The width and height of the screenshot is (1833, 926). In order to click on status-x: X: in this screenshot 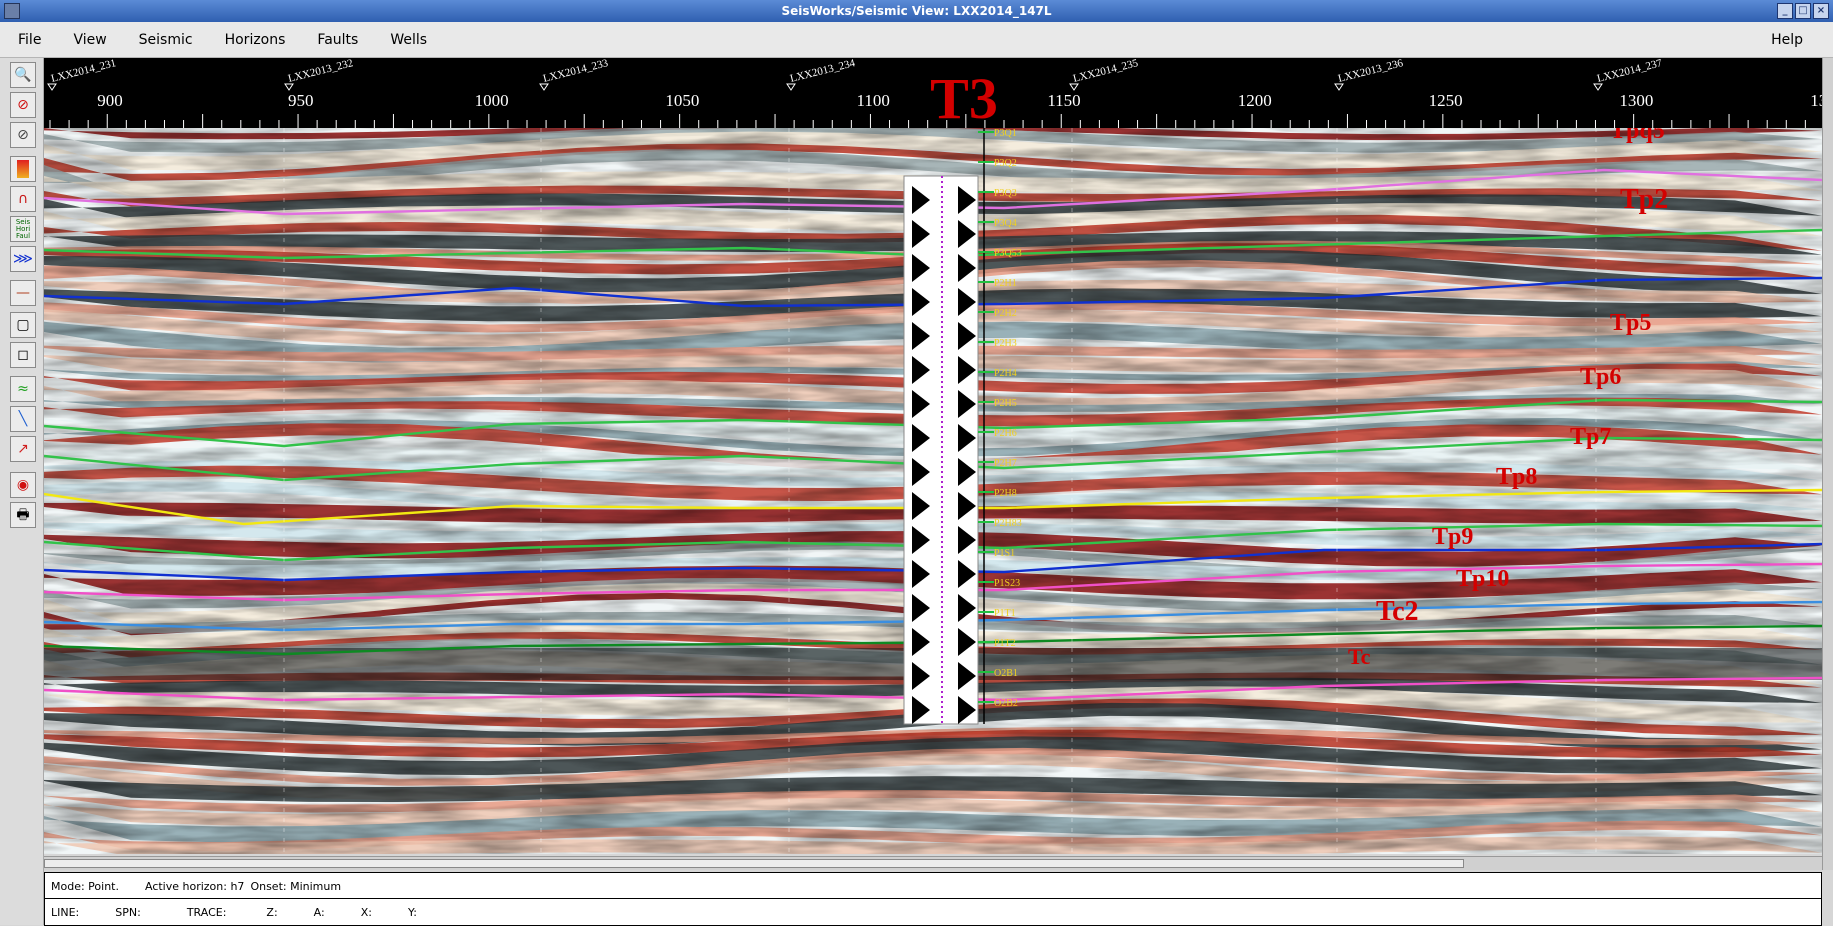, I will do `click(366, 912)`.